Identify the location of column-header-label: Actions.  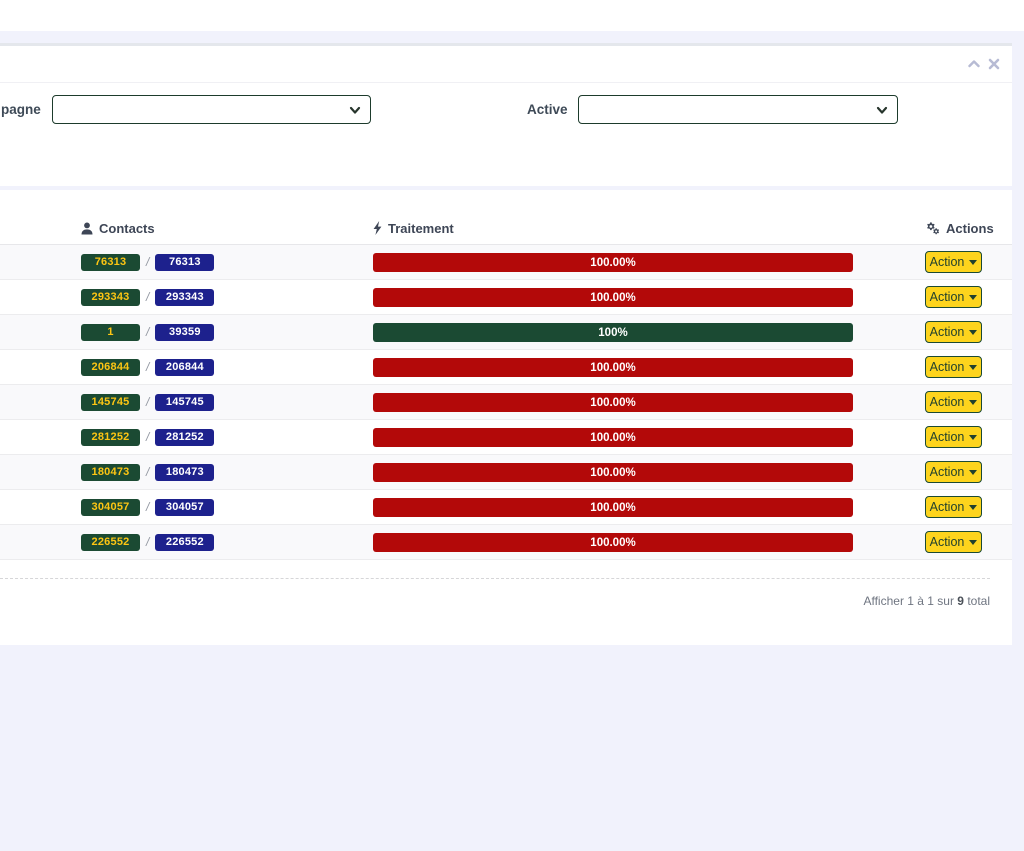
(970, 228).